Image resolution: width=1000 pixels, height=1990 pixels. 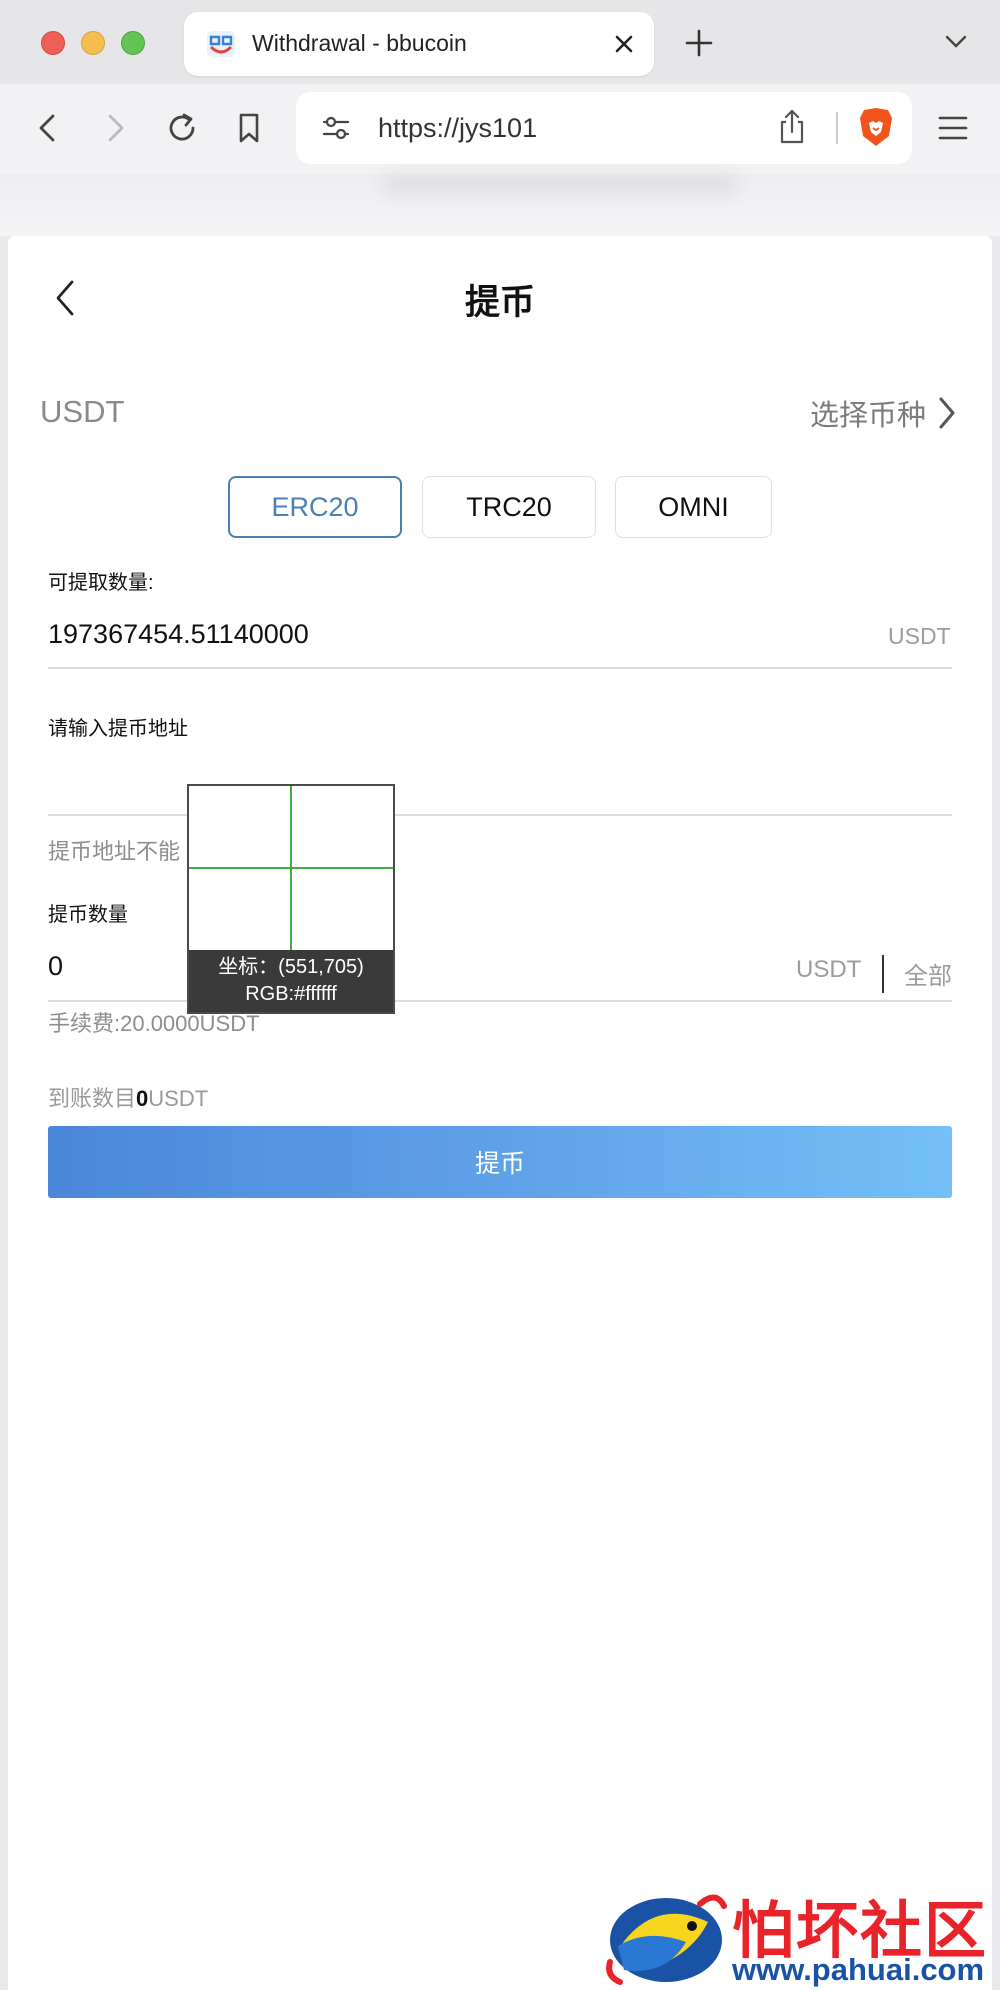 What do you see at coordinates (919, 636) in the screenshot?
I see `balance-unit: USDT` at bounding box center [919, 636].